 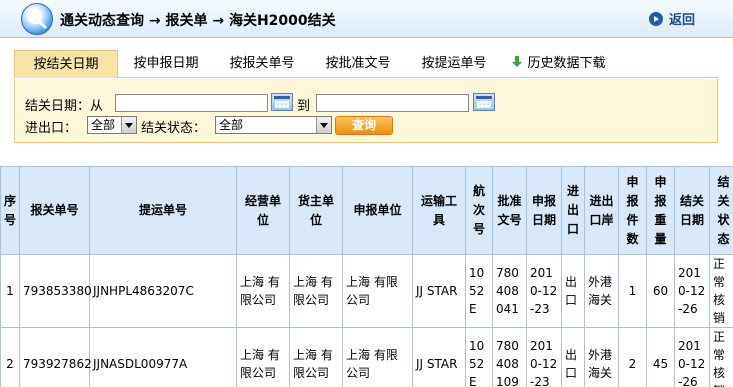 What do you see at coordinates (231, 125) in the screenshot?
I see `status-select-value: 全部` at bounding box center [231, 125].